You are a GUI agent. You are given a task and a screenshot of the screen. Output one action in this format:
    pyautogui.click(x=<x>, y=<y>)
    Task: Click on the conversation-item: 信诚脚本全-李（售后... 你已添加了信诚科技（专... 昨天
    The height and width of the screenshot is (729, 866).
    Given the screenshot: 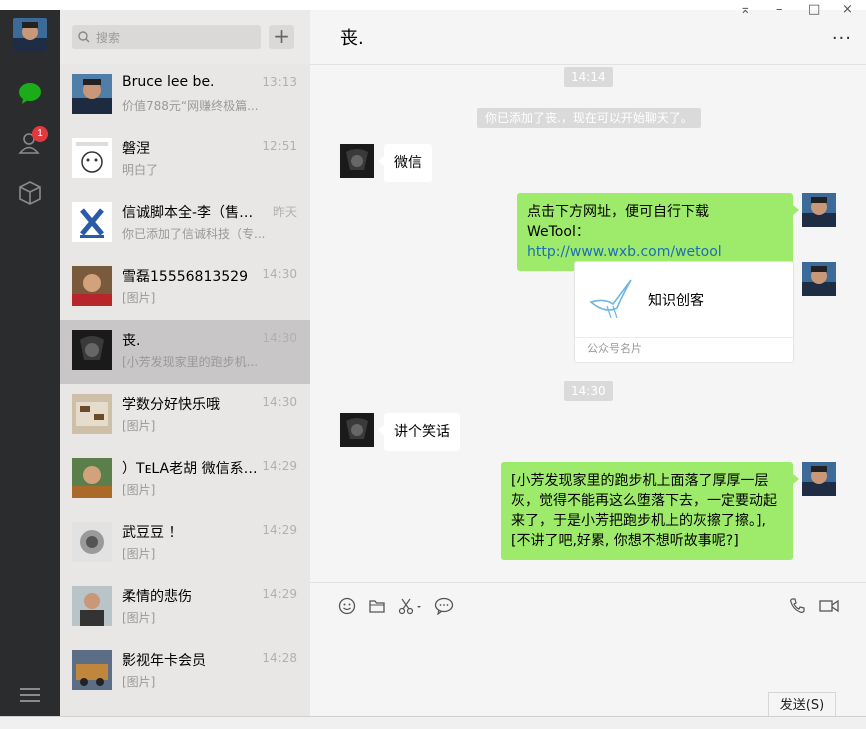 What is the action you would take?
    pyautogui.click(x=185, y=224)
    